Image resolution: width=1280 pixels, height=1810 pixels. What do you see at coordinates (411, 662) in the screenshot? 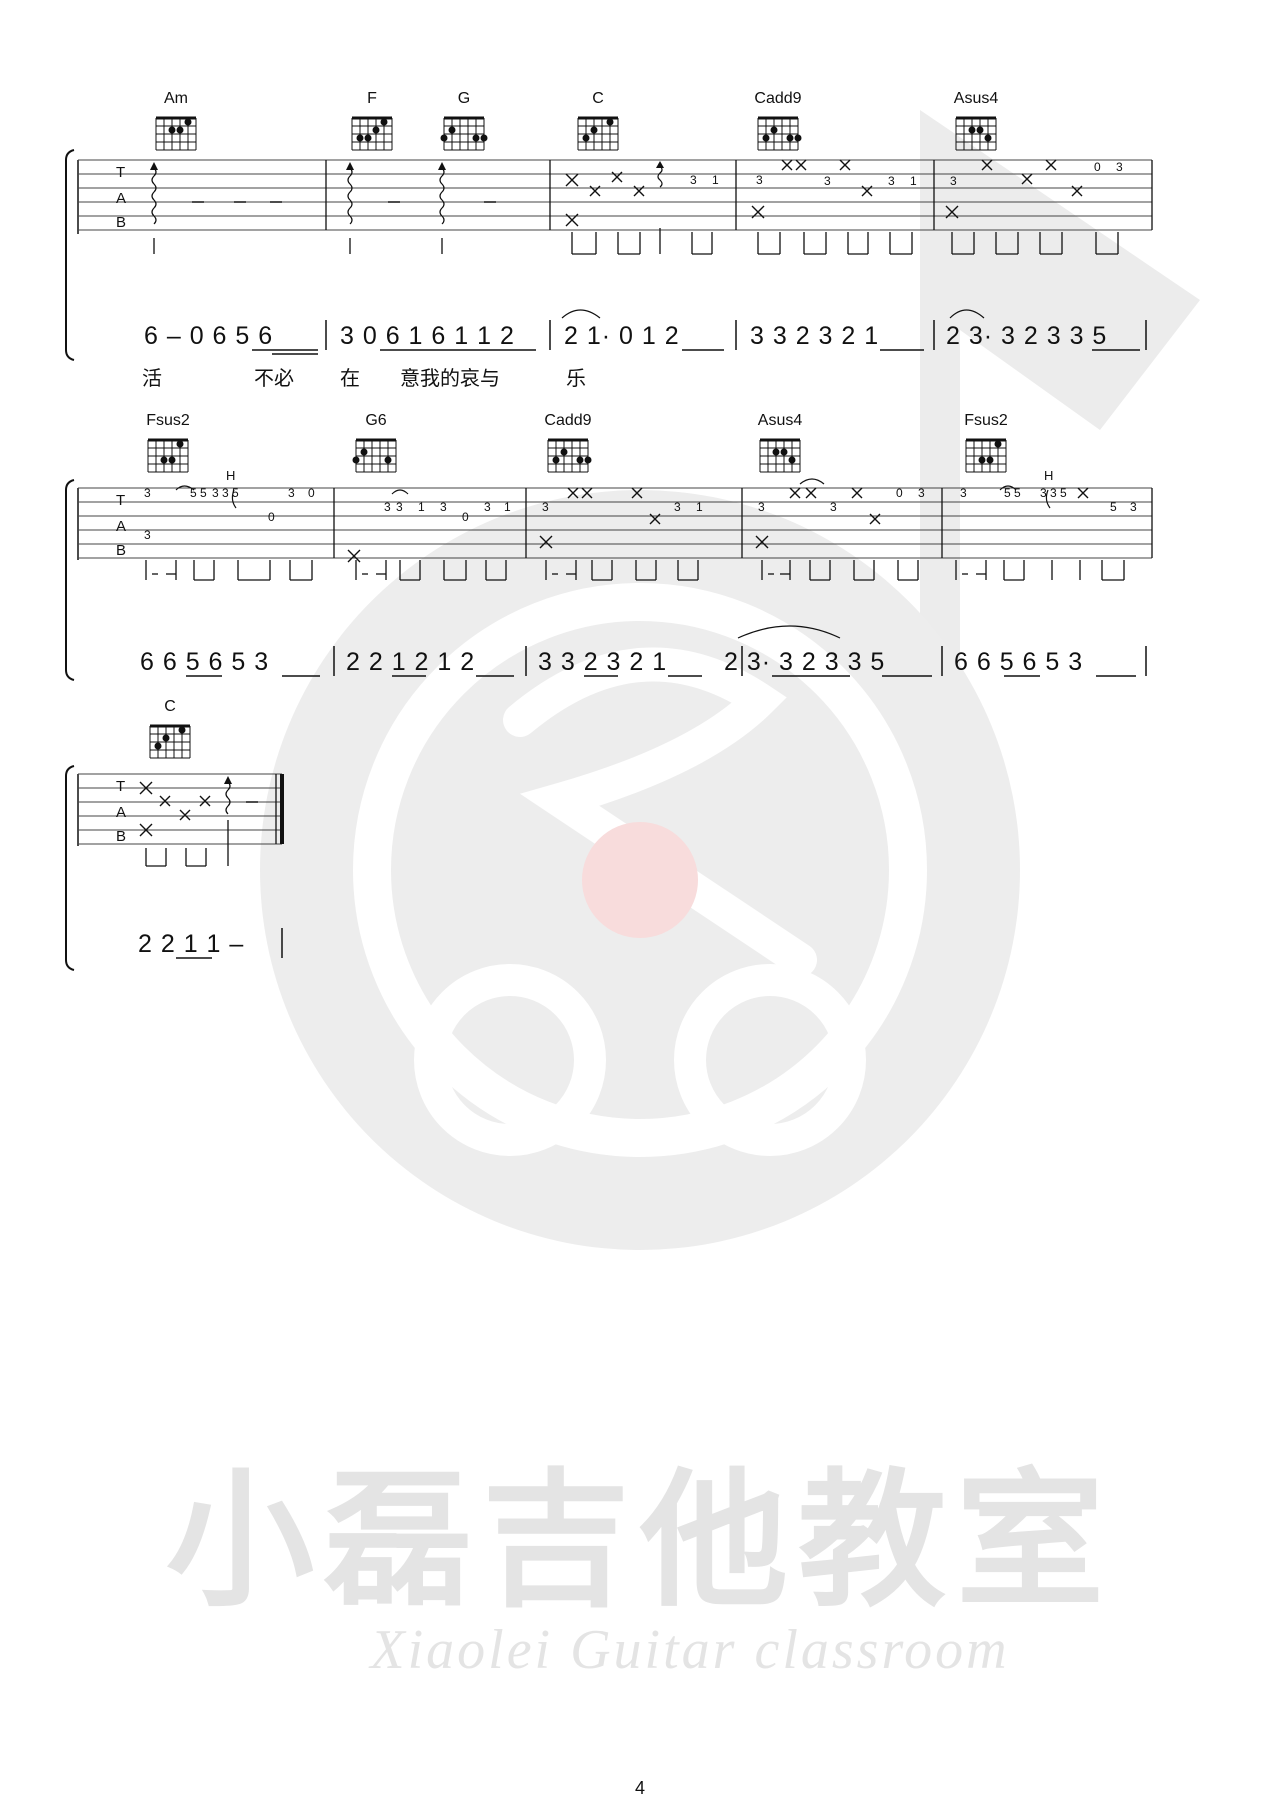
I see `jianpu-measure: 2 2 1 2 1 2` at bounding box center [411, 662].